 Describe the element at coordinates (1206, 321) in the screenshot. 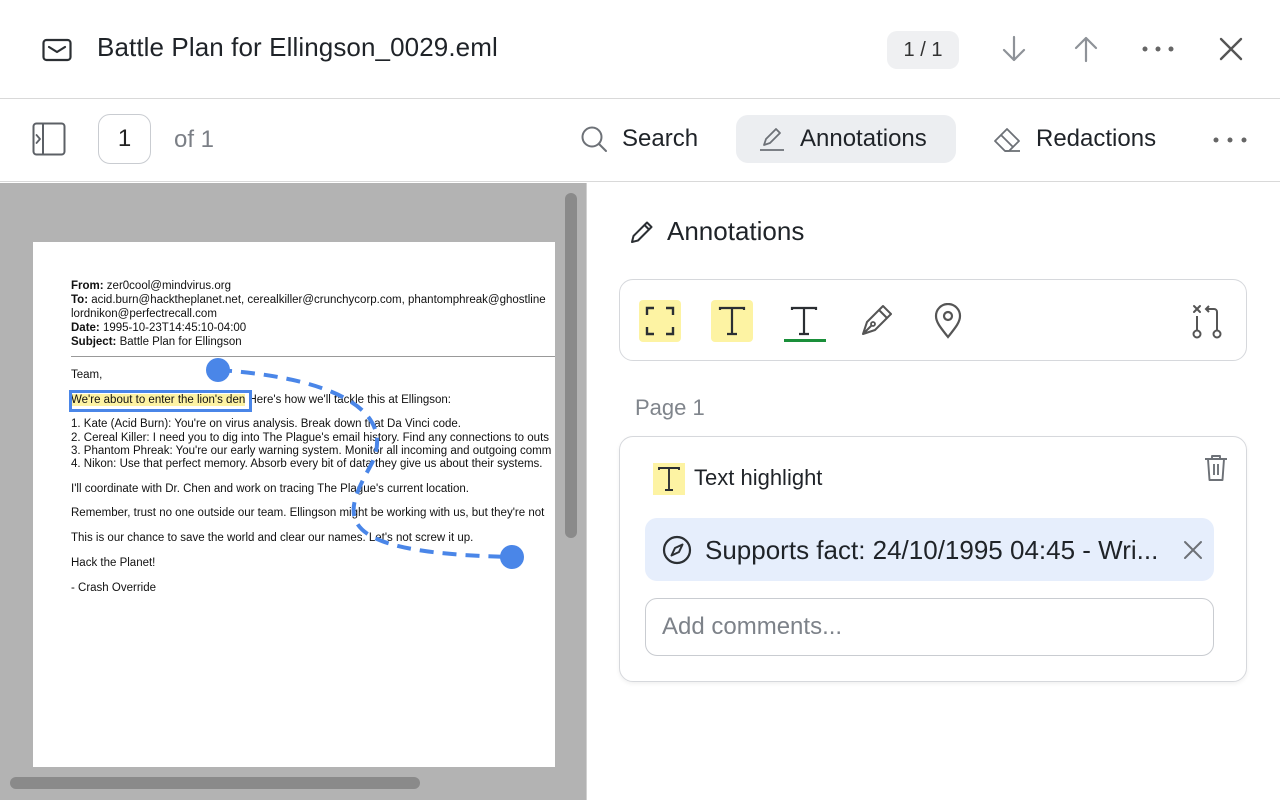

I see `link-nodes-icon` at that location.